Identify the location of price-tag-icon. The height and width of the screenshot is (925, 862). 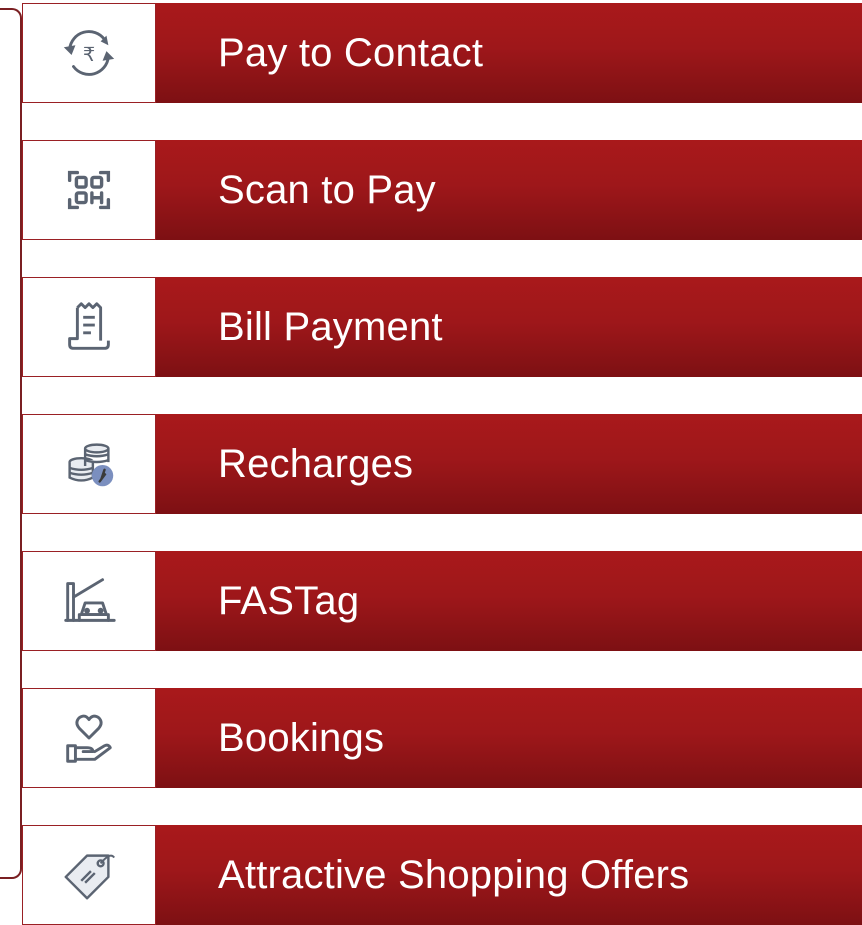
(89, 877).